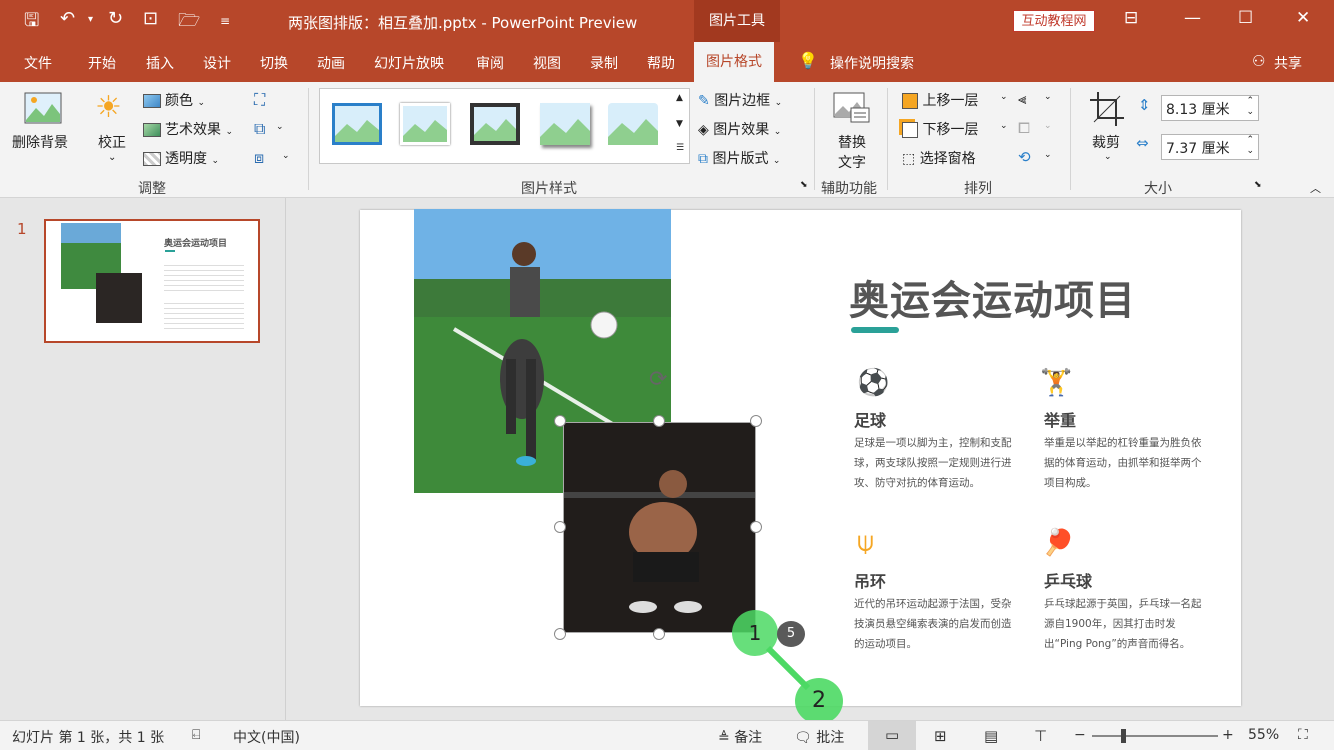 The width and height of the screenshot is (1334, 750). Describe the element at coordinates (658, 379) in the screenshot. I see `rotate-handle-icon: ⟳` at that location.